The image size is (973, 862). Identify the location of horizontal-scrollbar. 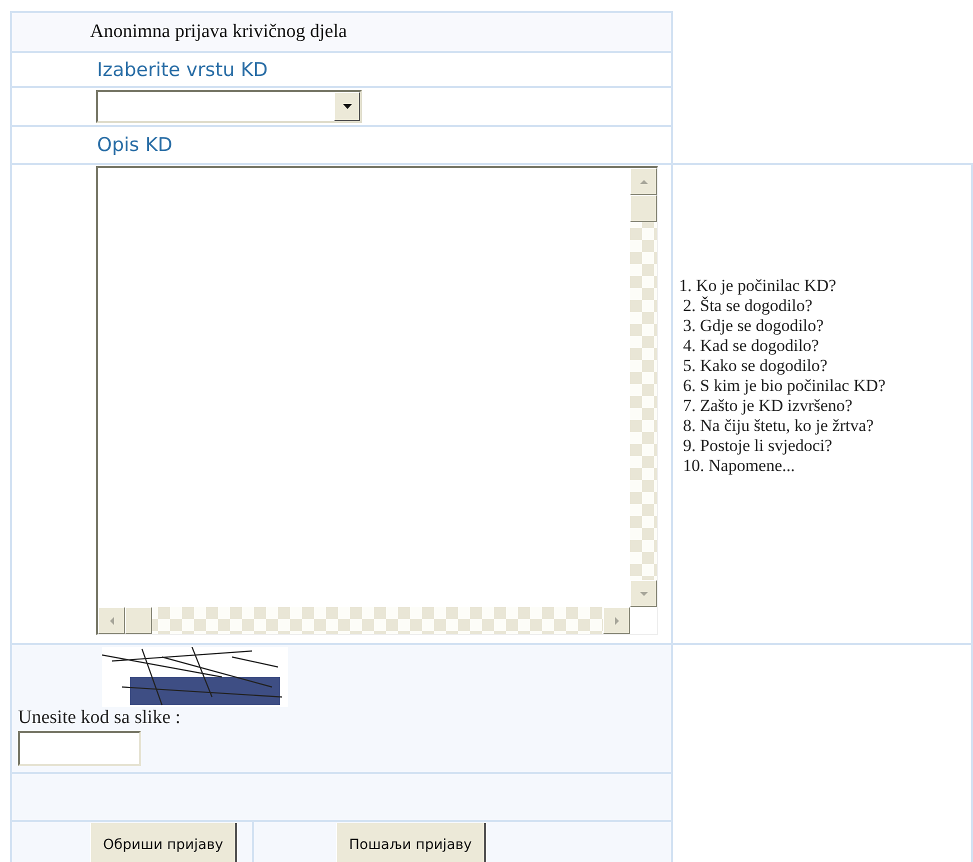
(364, 620).